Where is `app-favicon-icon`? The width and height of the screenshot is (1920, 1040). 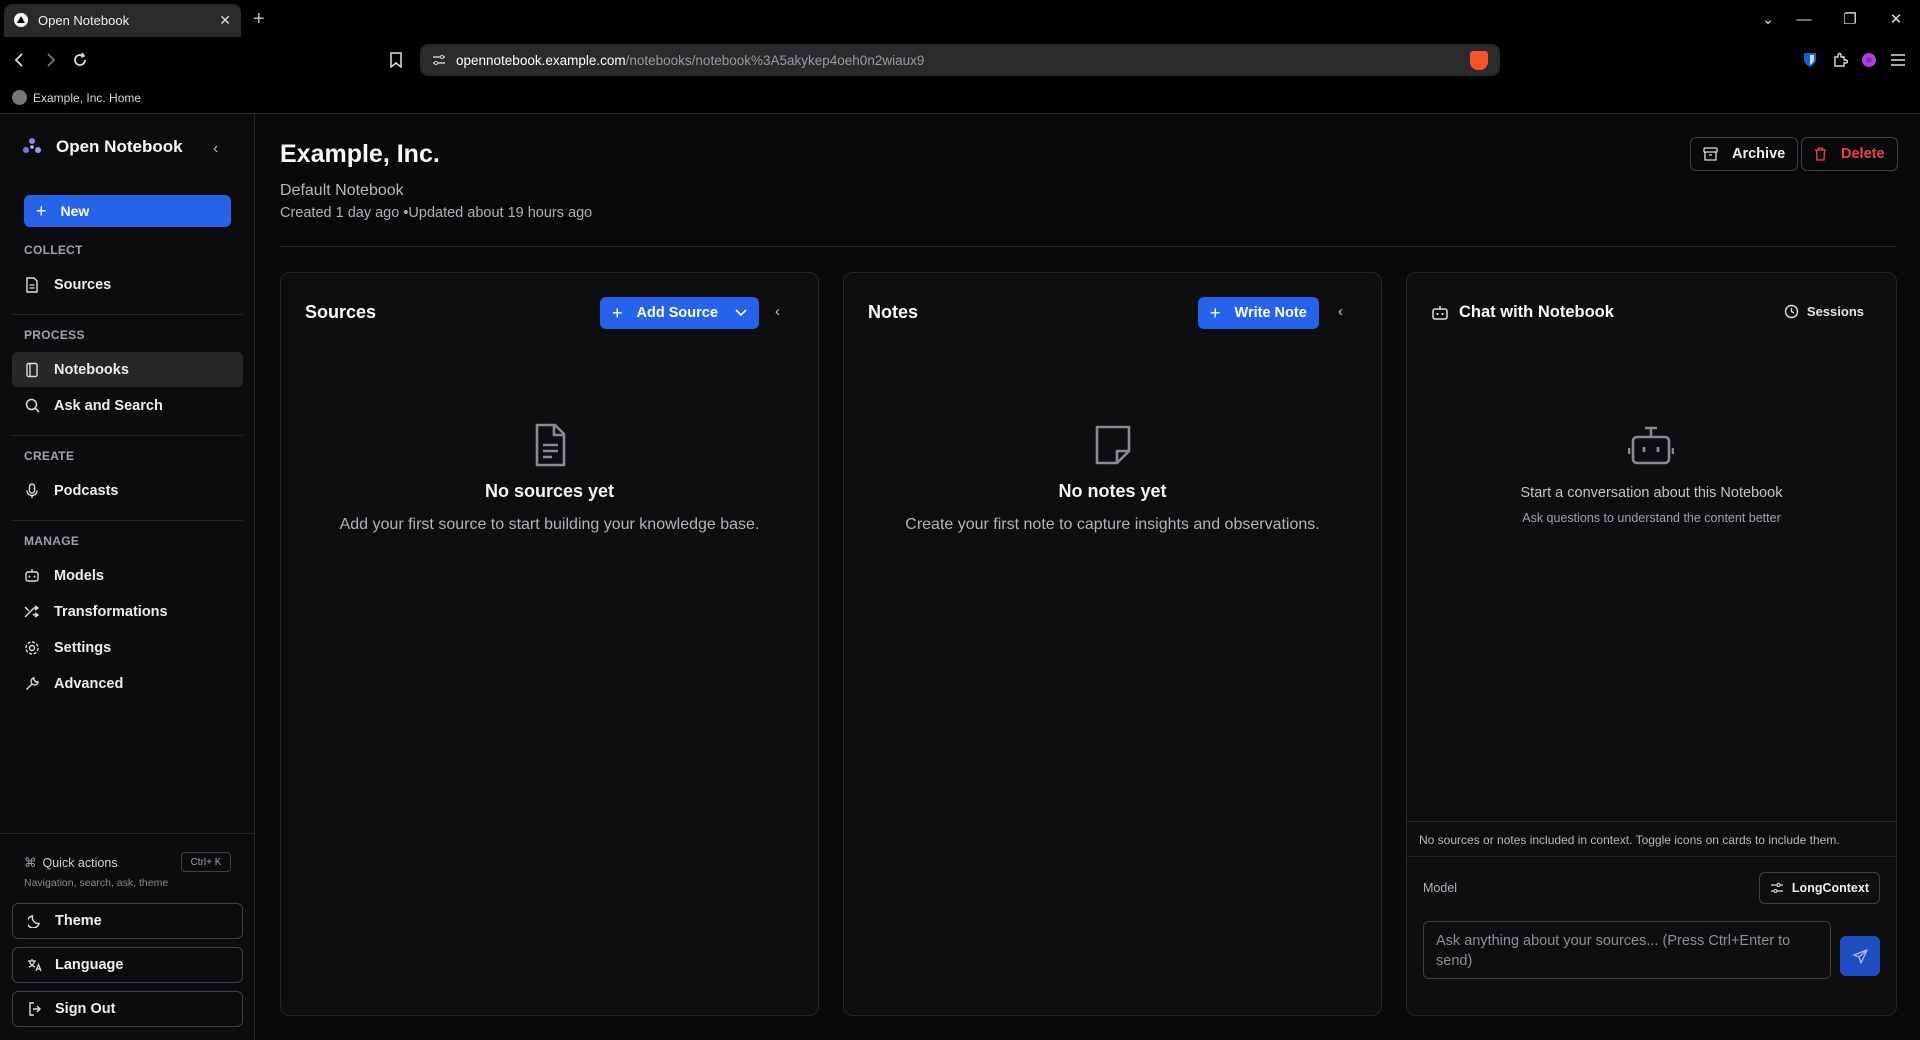
app-favicon-icon is located at coordinates (21, 20).